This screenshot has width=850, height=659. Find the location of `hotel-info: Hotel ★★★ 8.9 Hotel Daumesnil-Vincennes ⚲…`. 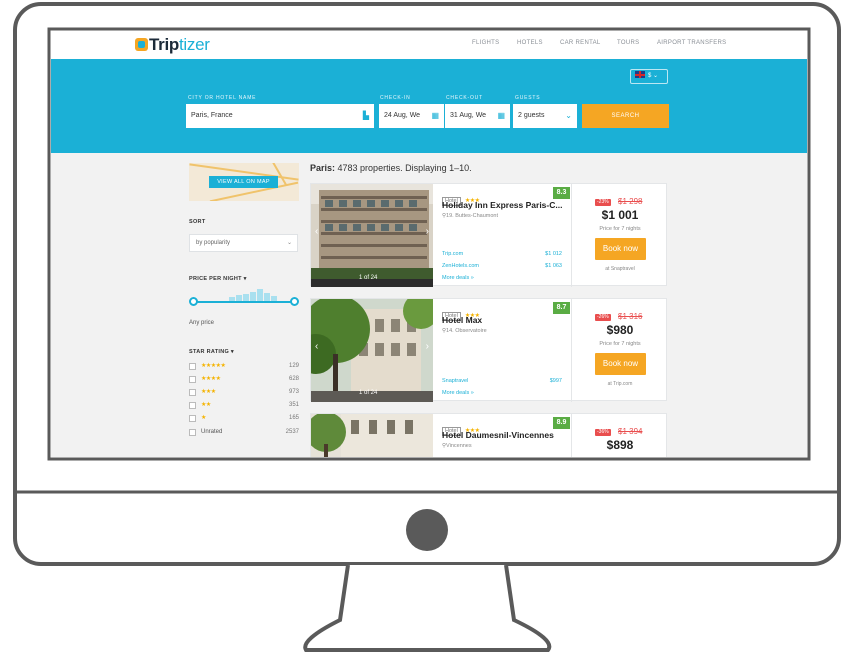

hotel-info: Hotel ★★★ 8.9 Hotel Daumesnil-Vincennes ⚲… is located at coordinates (506, 437).